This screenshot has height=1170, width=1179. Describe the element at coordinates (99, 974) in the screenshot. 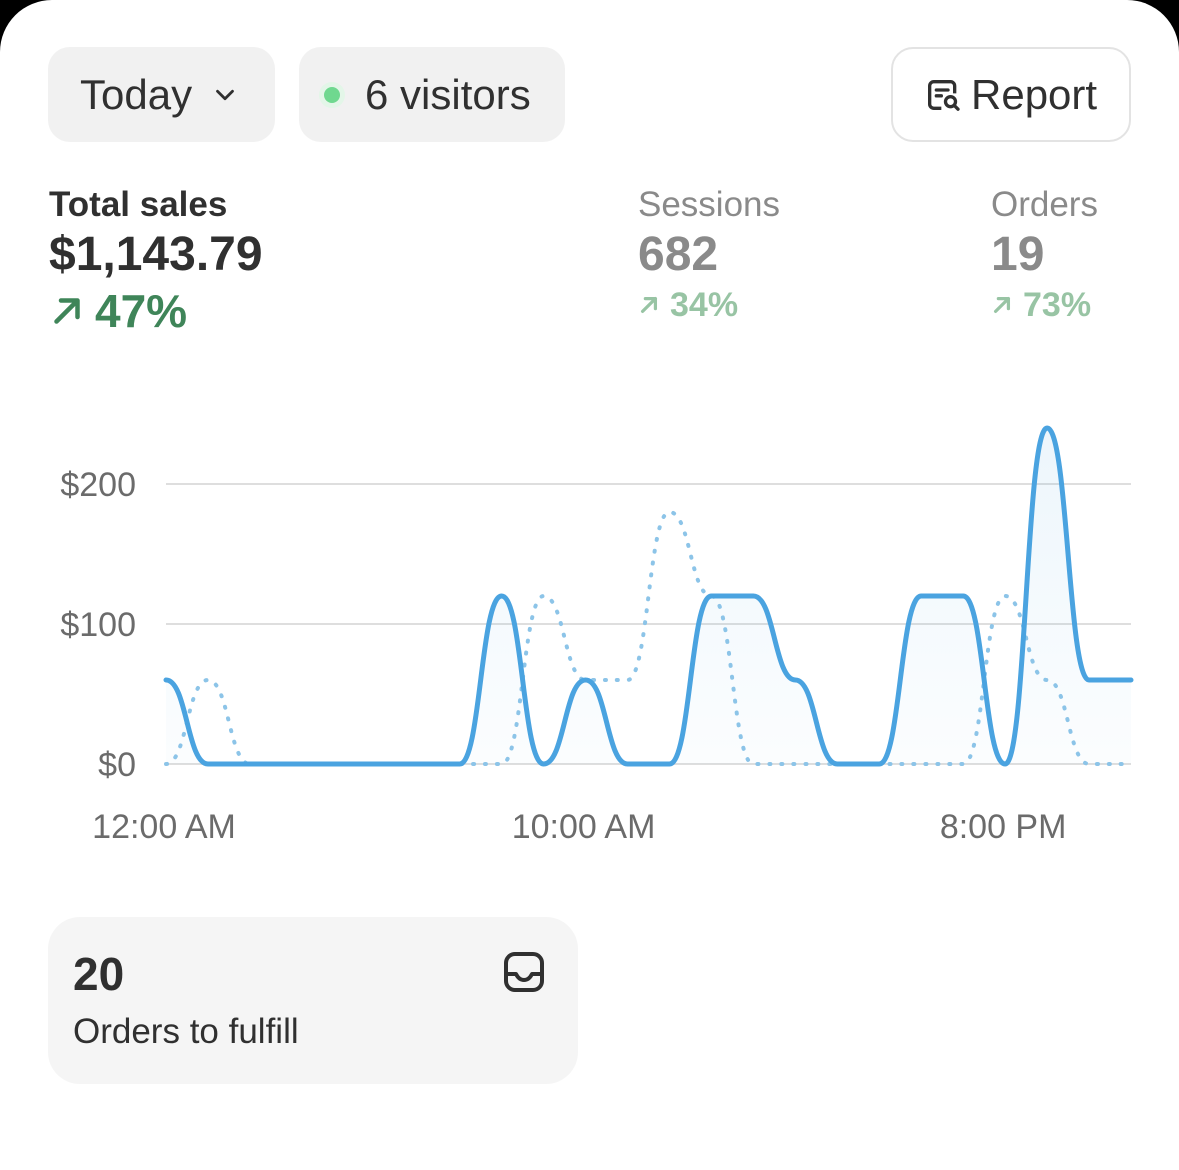

I see `fulfill-count: 20` at that location.